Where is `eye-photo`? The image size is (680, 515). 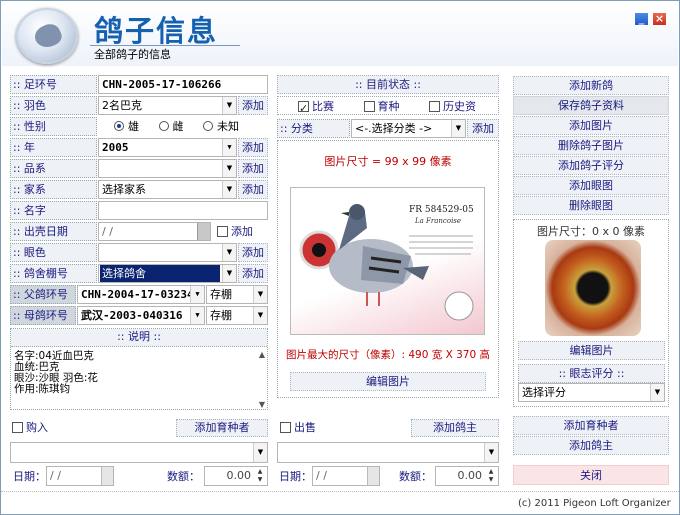 eye-photo is located at coordinates (593, 288).